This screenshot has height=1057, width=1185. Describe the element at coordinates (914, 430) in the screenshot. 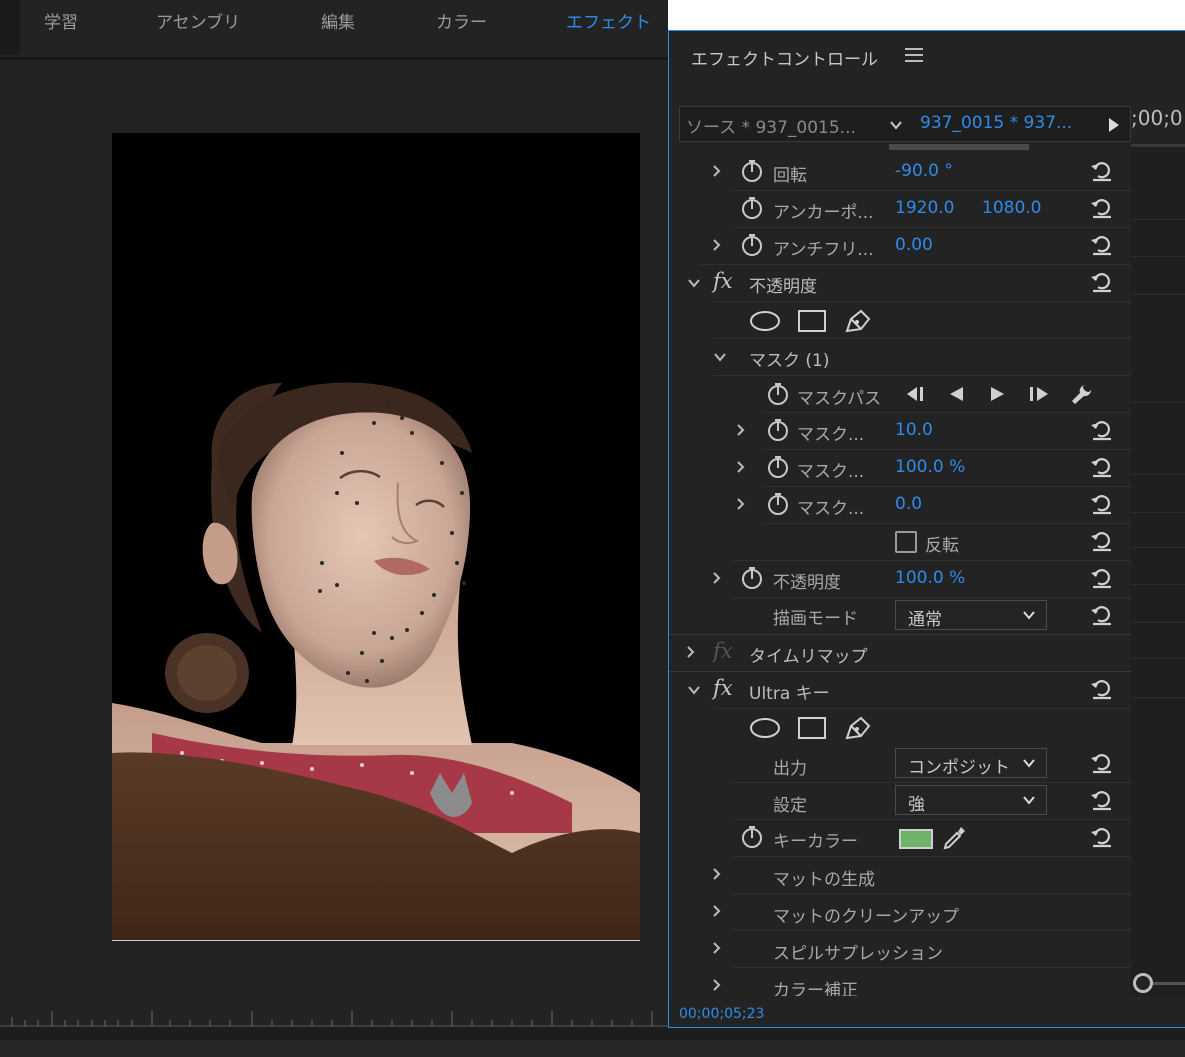

I see `property-value: 10.0` at that location.